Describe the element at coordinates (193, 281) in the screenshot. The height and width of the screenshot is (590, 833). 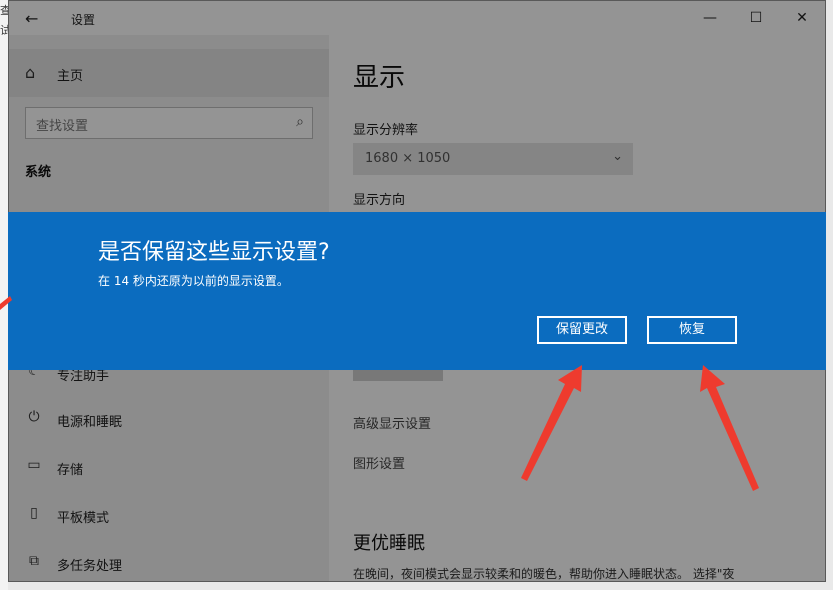
I see `dialog-message: 在 14 秒内还原为以前的显示设置。` at that location.